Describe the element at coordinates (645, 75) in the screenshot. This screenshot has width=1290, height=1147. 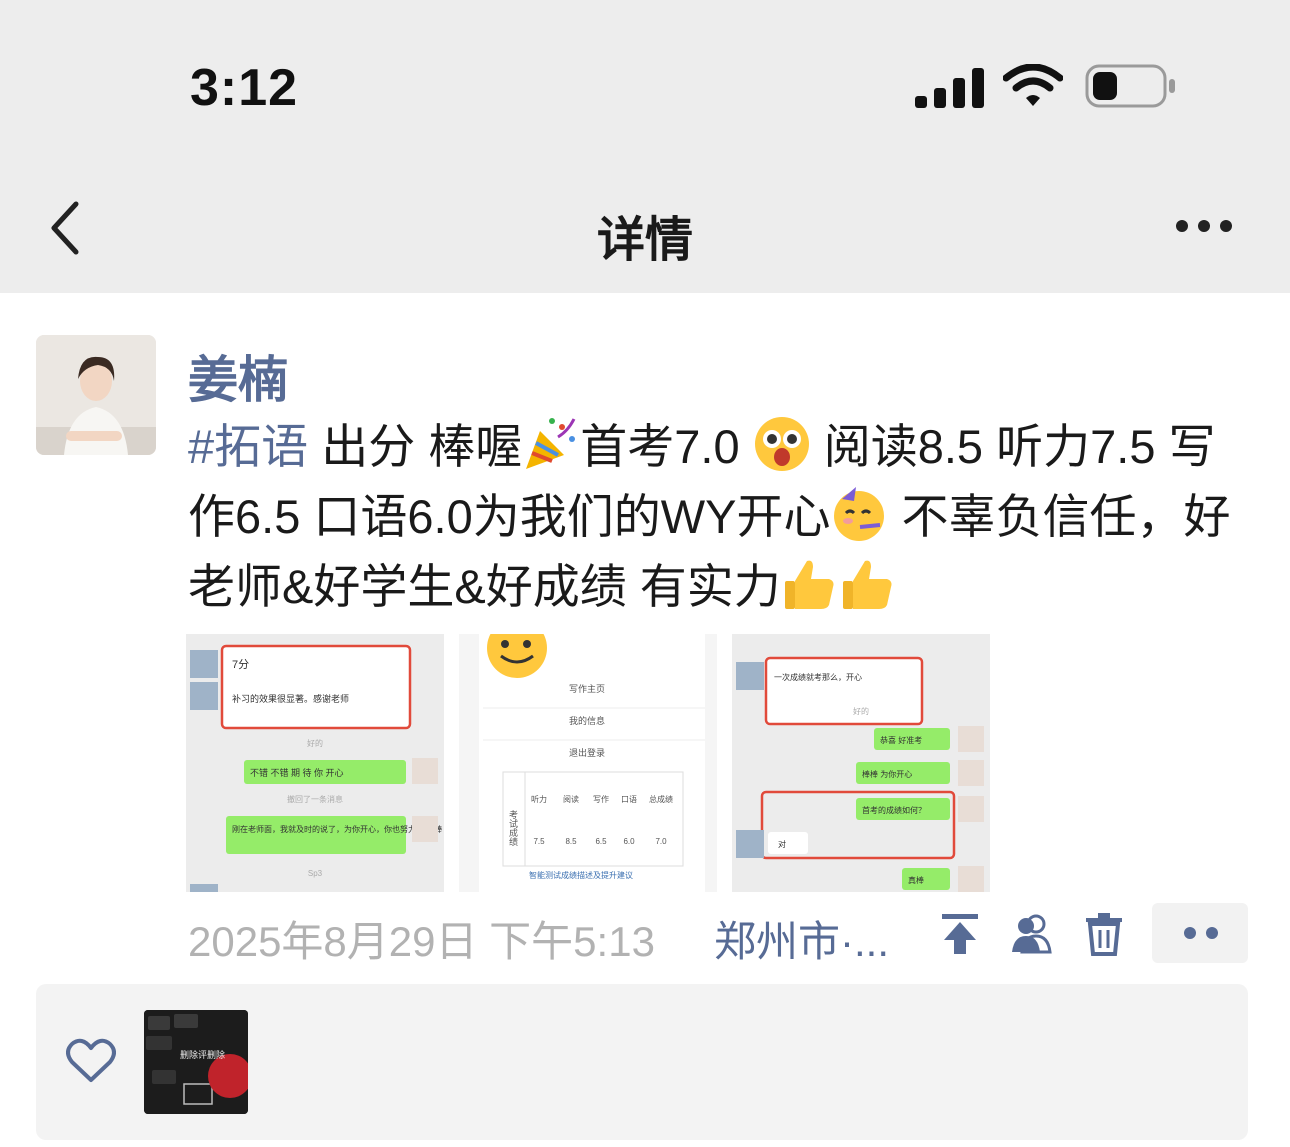
I see `status-bar: 3:12` at that location.